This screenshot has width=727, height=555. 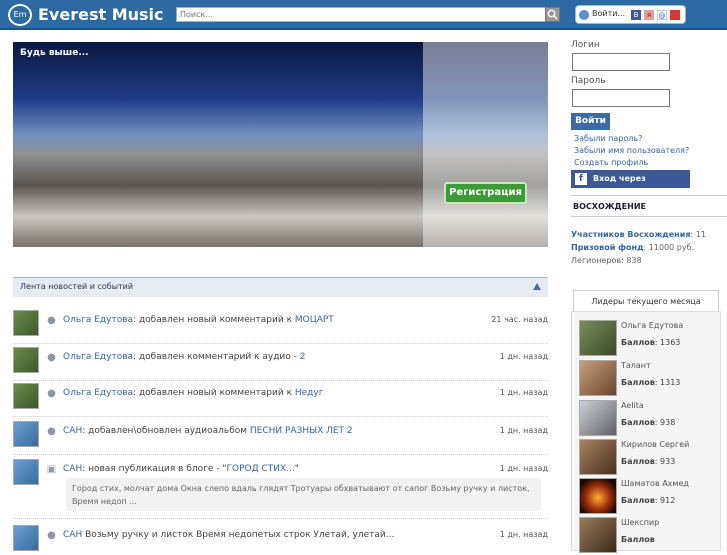 What do you see at coordinates (301, 431) in the screenshot?
I see `feed-target-link: ПЕСНИ РАЗНЫХ ЛЕТ 2` at bounding box center [301, 431].